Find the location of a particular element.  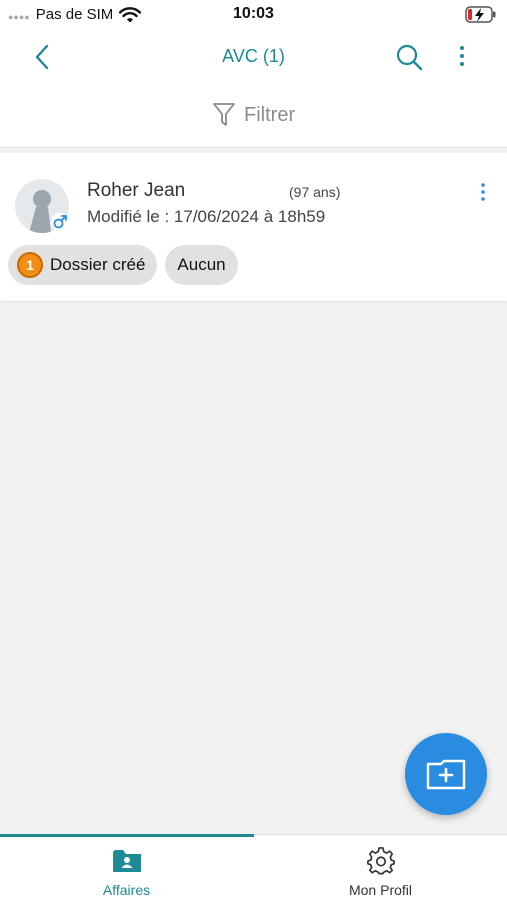

tab-label: Mon Profil is located at coordinates (380, 890).